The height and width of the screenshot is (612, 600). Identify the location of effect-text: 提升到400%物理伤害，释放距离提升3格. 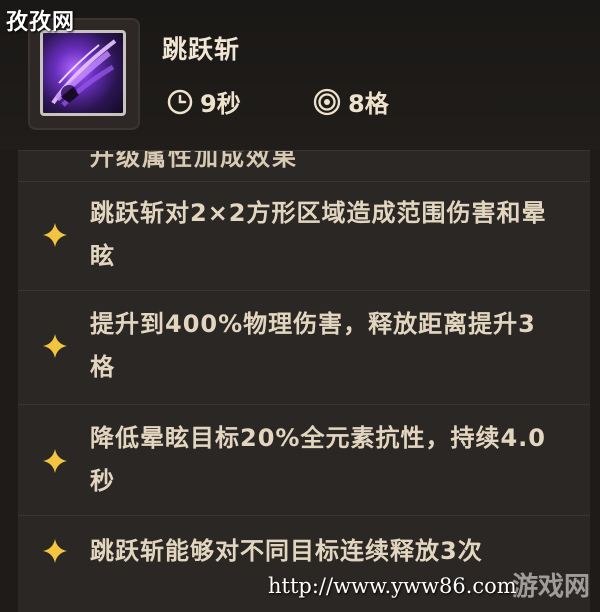
(313, 345).